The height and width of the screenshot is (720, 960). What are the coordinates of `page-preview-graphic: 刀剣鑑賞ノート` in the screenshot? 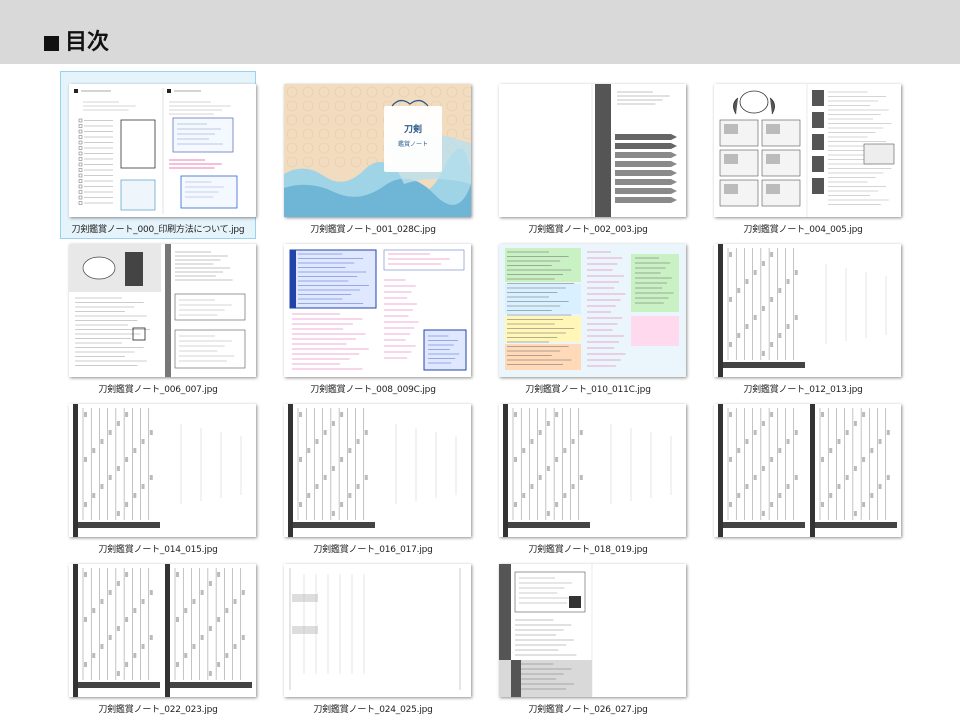 It's located at (377, 150).